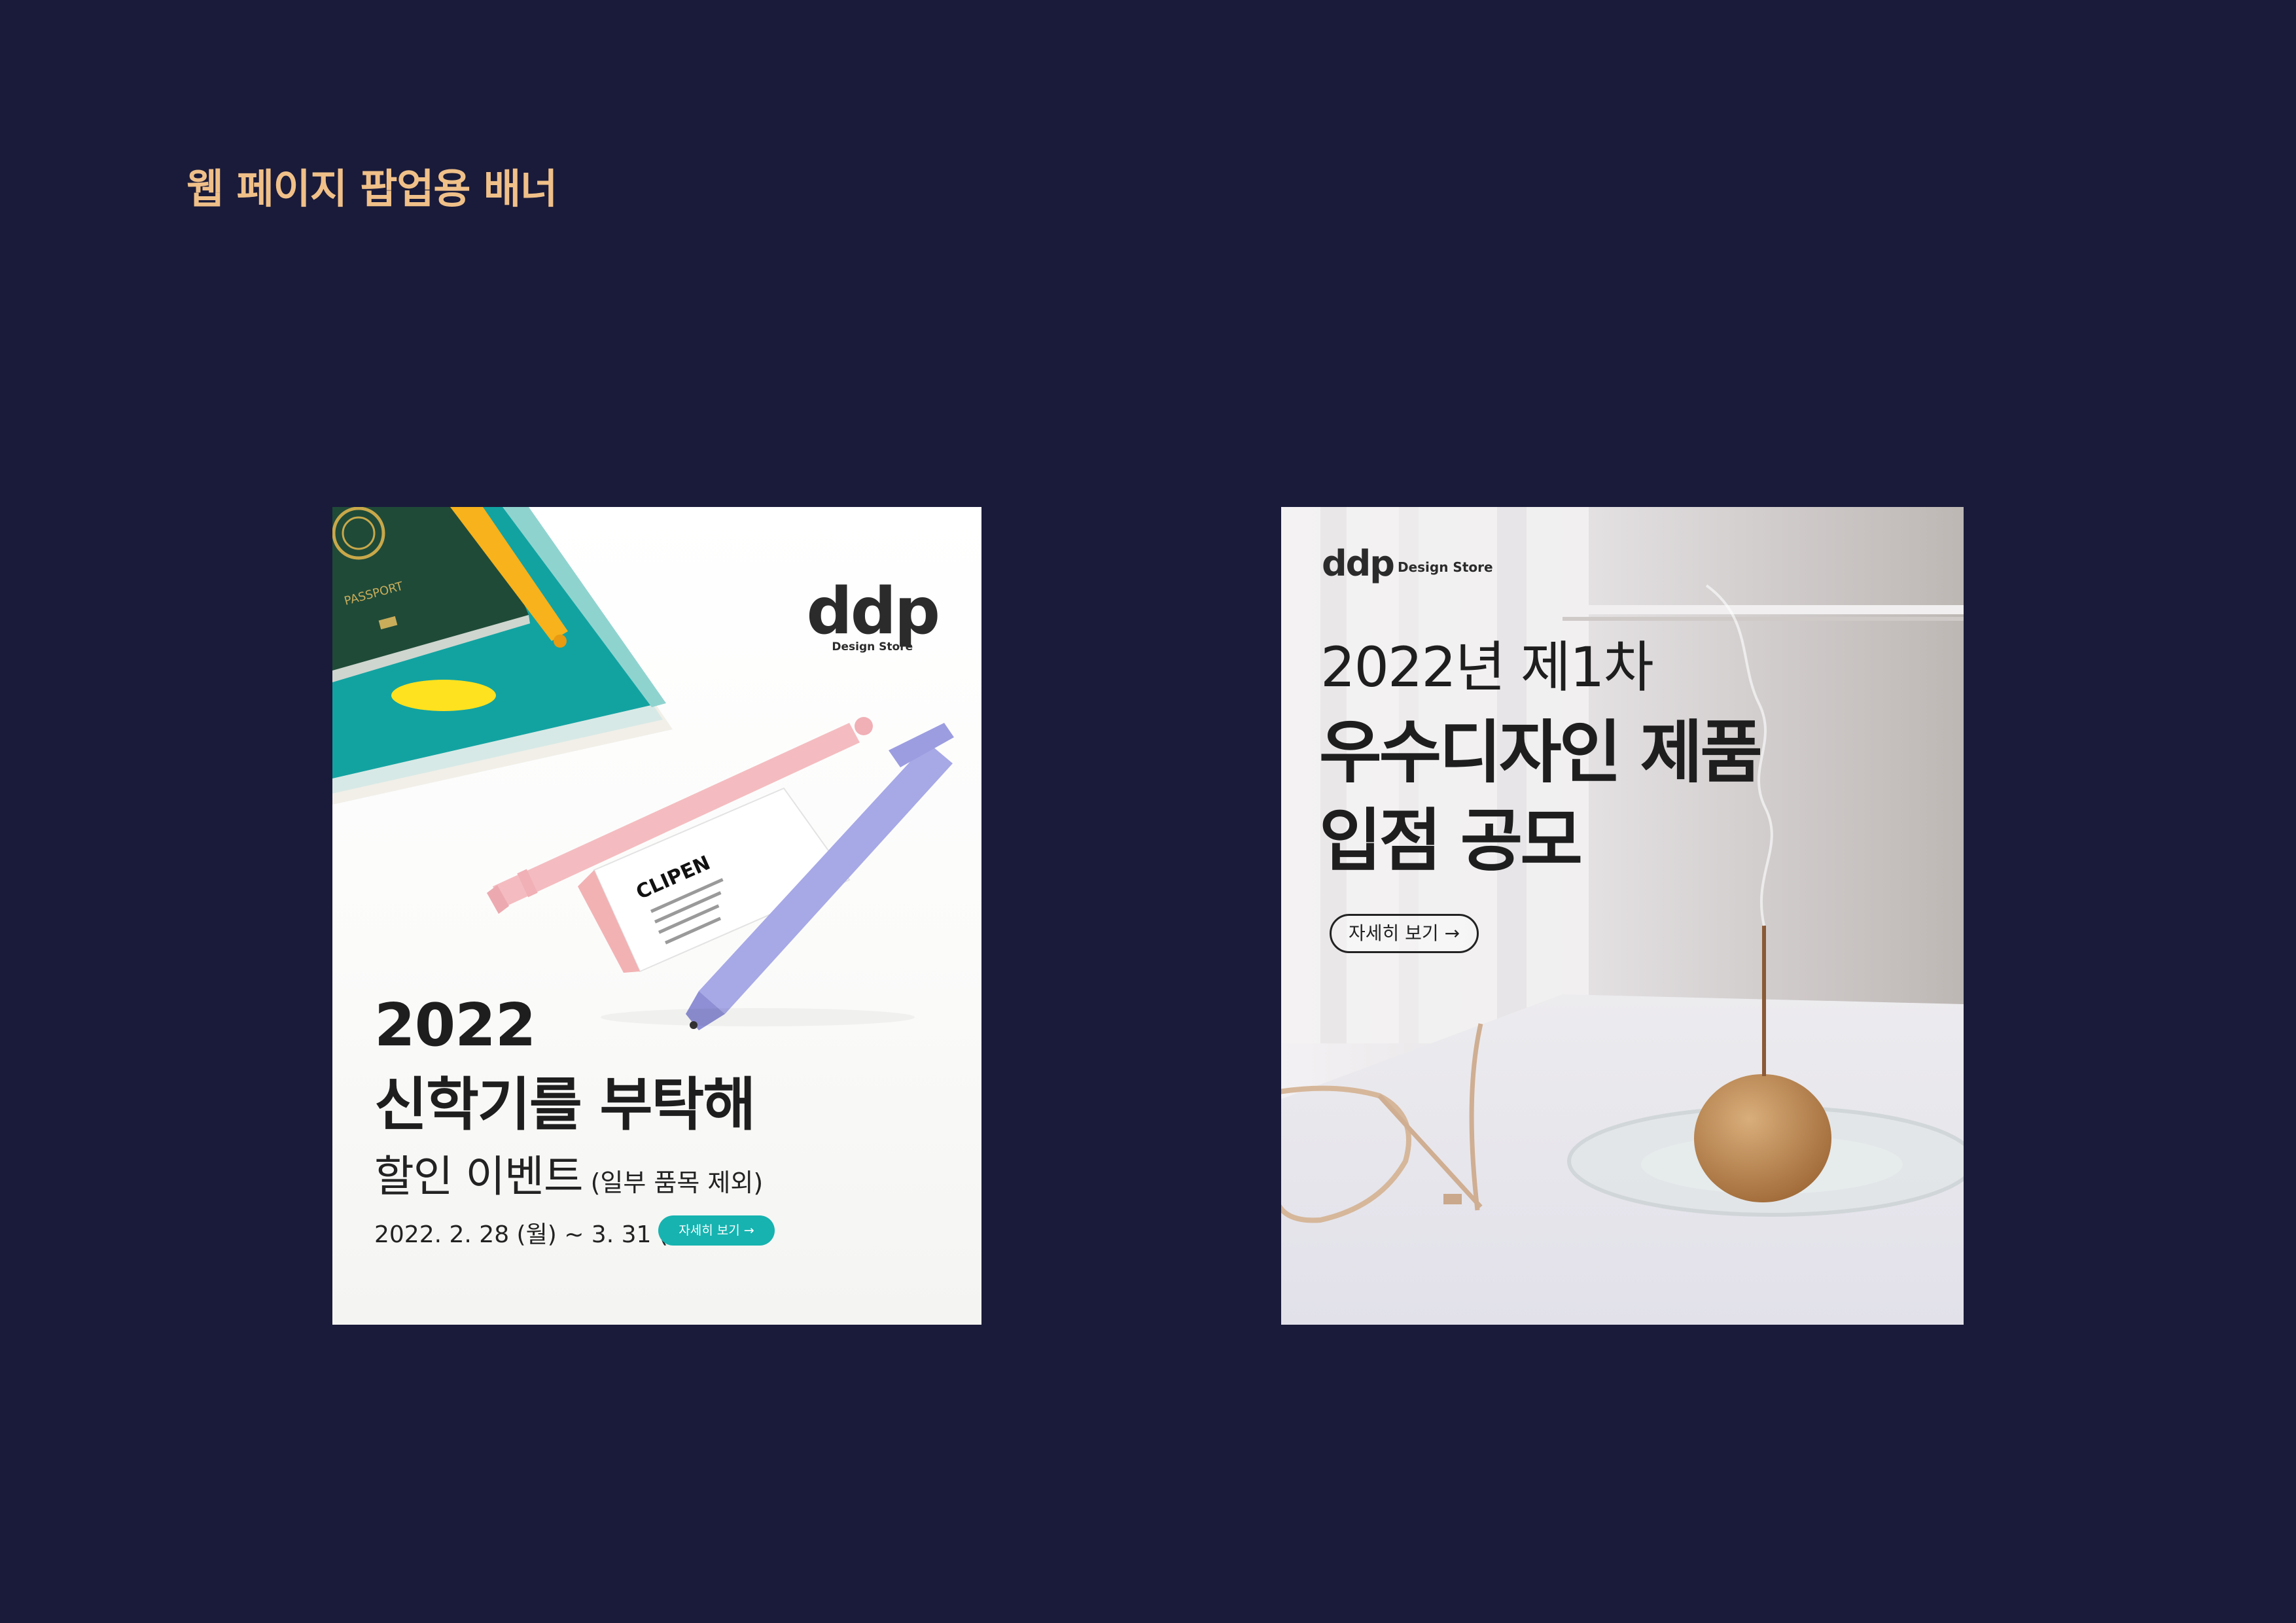  What do you see at coordinates (536, 1234) in the screenshot?
I see `event-date: 2022. 2. 28 (월) ~ 3. 31 (목)` at bounding box center [536, 1234].